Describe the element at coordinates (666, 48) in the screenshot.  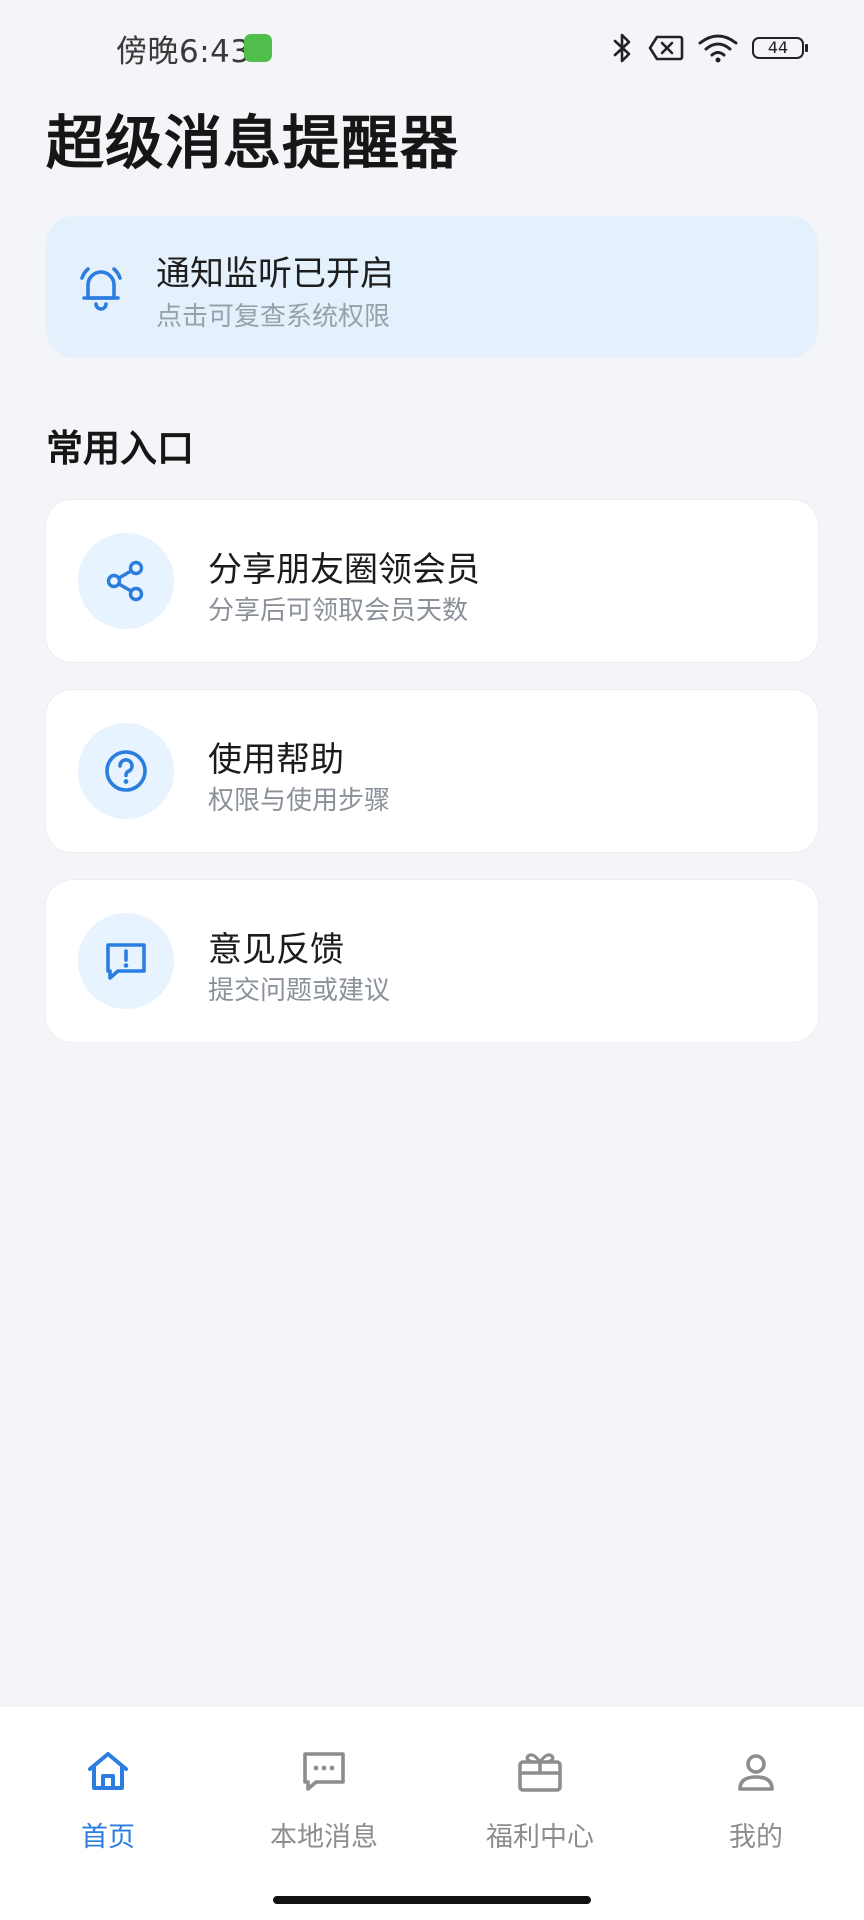
I see `no-sim-icon` at that location.